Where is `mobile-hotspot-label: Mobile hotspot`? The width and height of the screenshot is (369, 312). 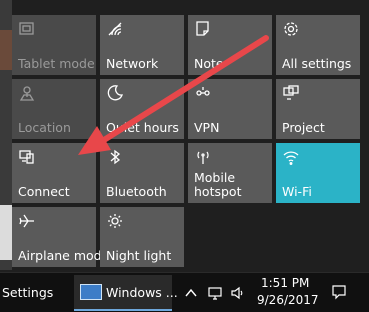
mobile-hotspot-label: Mobile hotspot is located at coordinates (218, 184).